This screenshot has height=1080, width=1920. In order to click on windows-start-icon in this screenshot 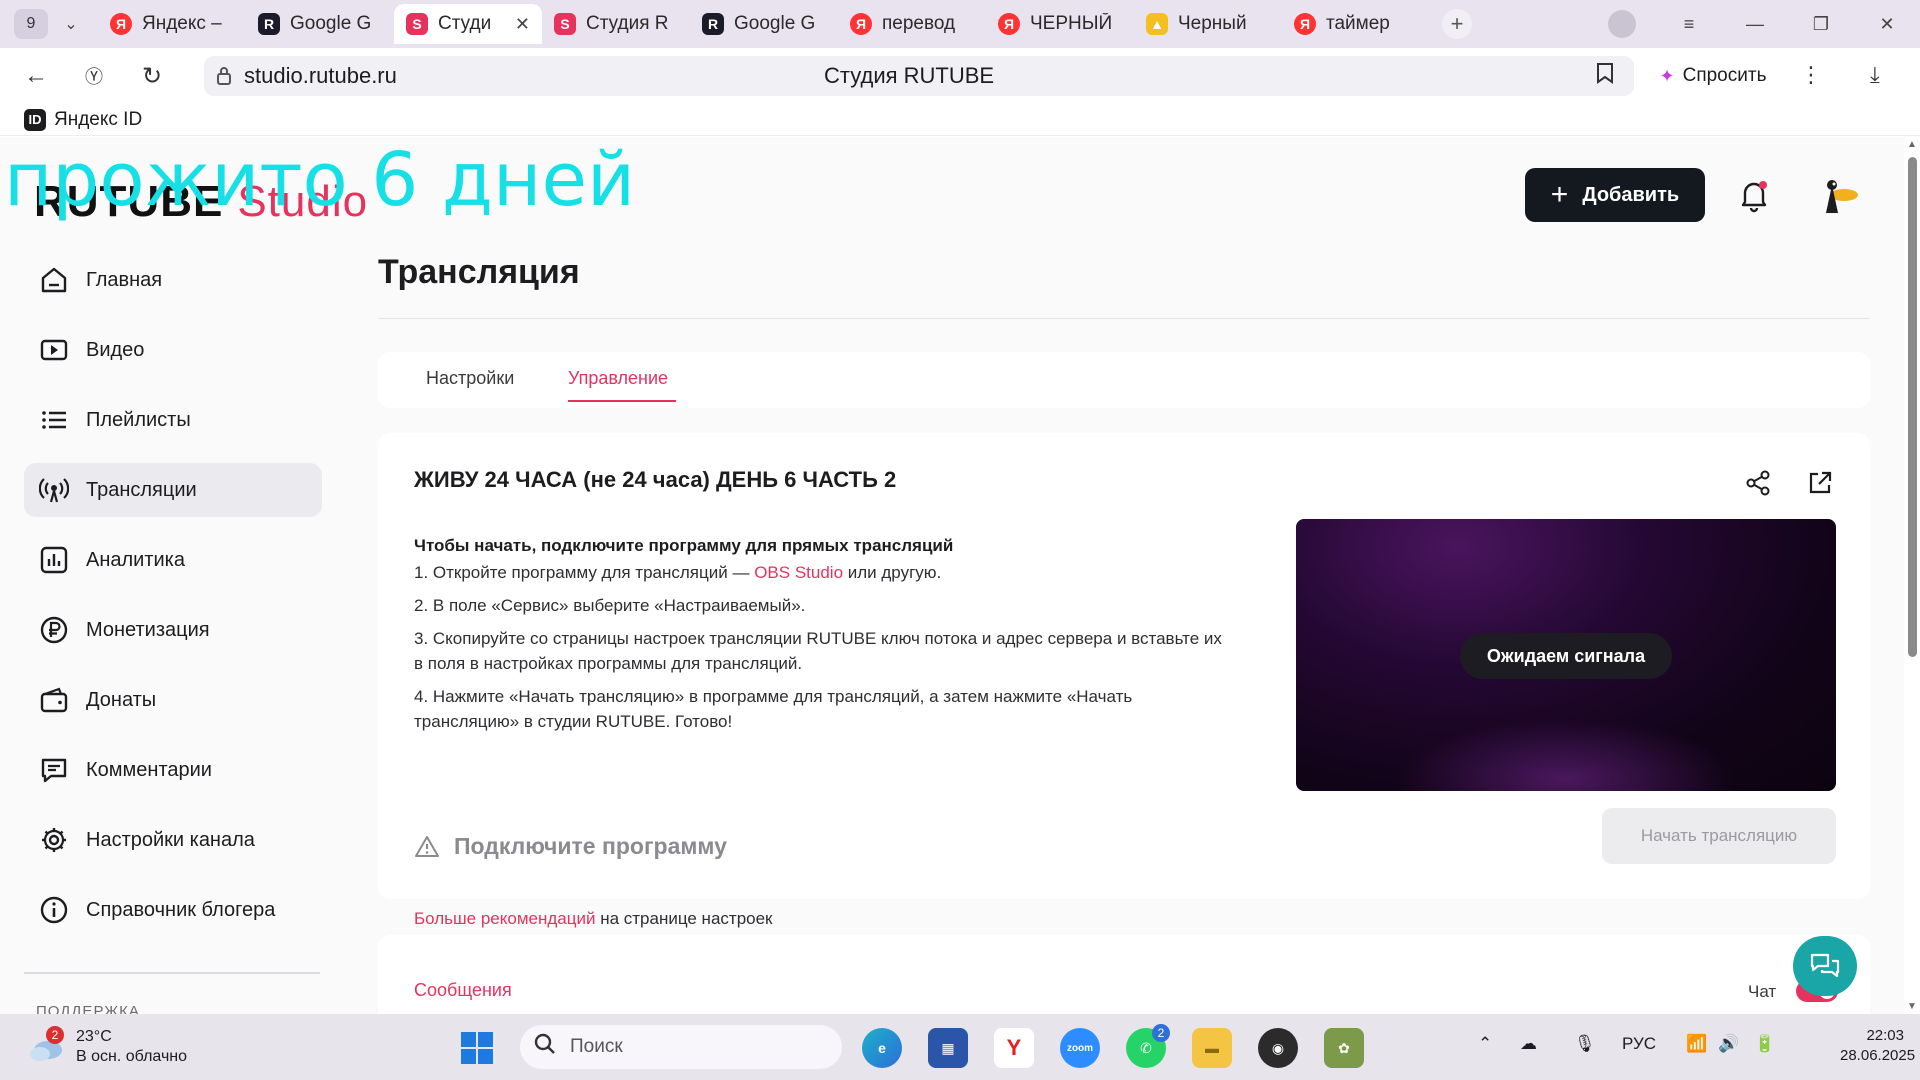, I will do `click(477, 1048)`.